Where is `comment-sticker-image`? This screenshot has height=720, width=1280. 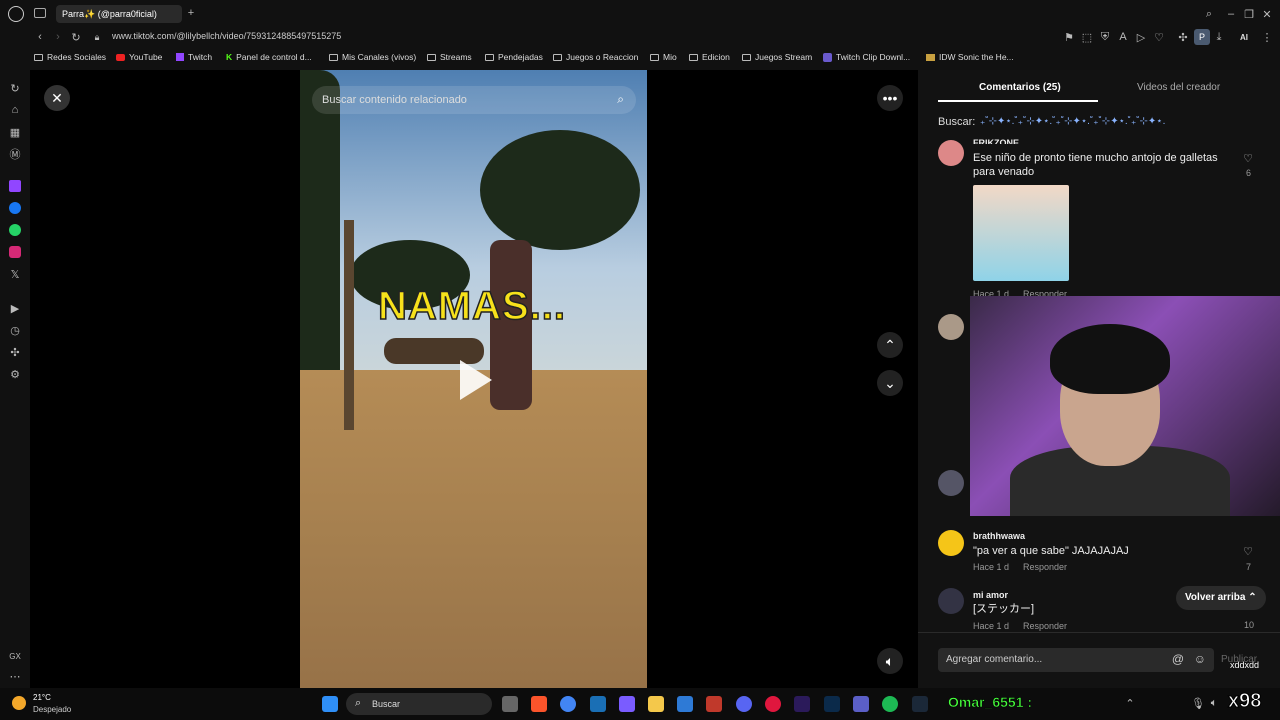 comment-sticker-image is located at coordinates (1021, 233).